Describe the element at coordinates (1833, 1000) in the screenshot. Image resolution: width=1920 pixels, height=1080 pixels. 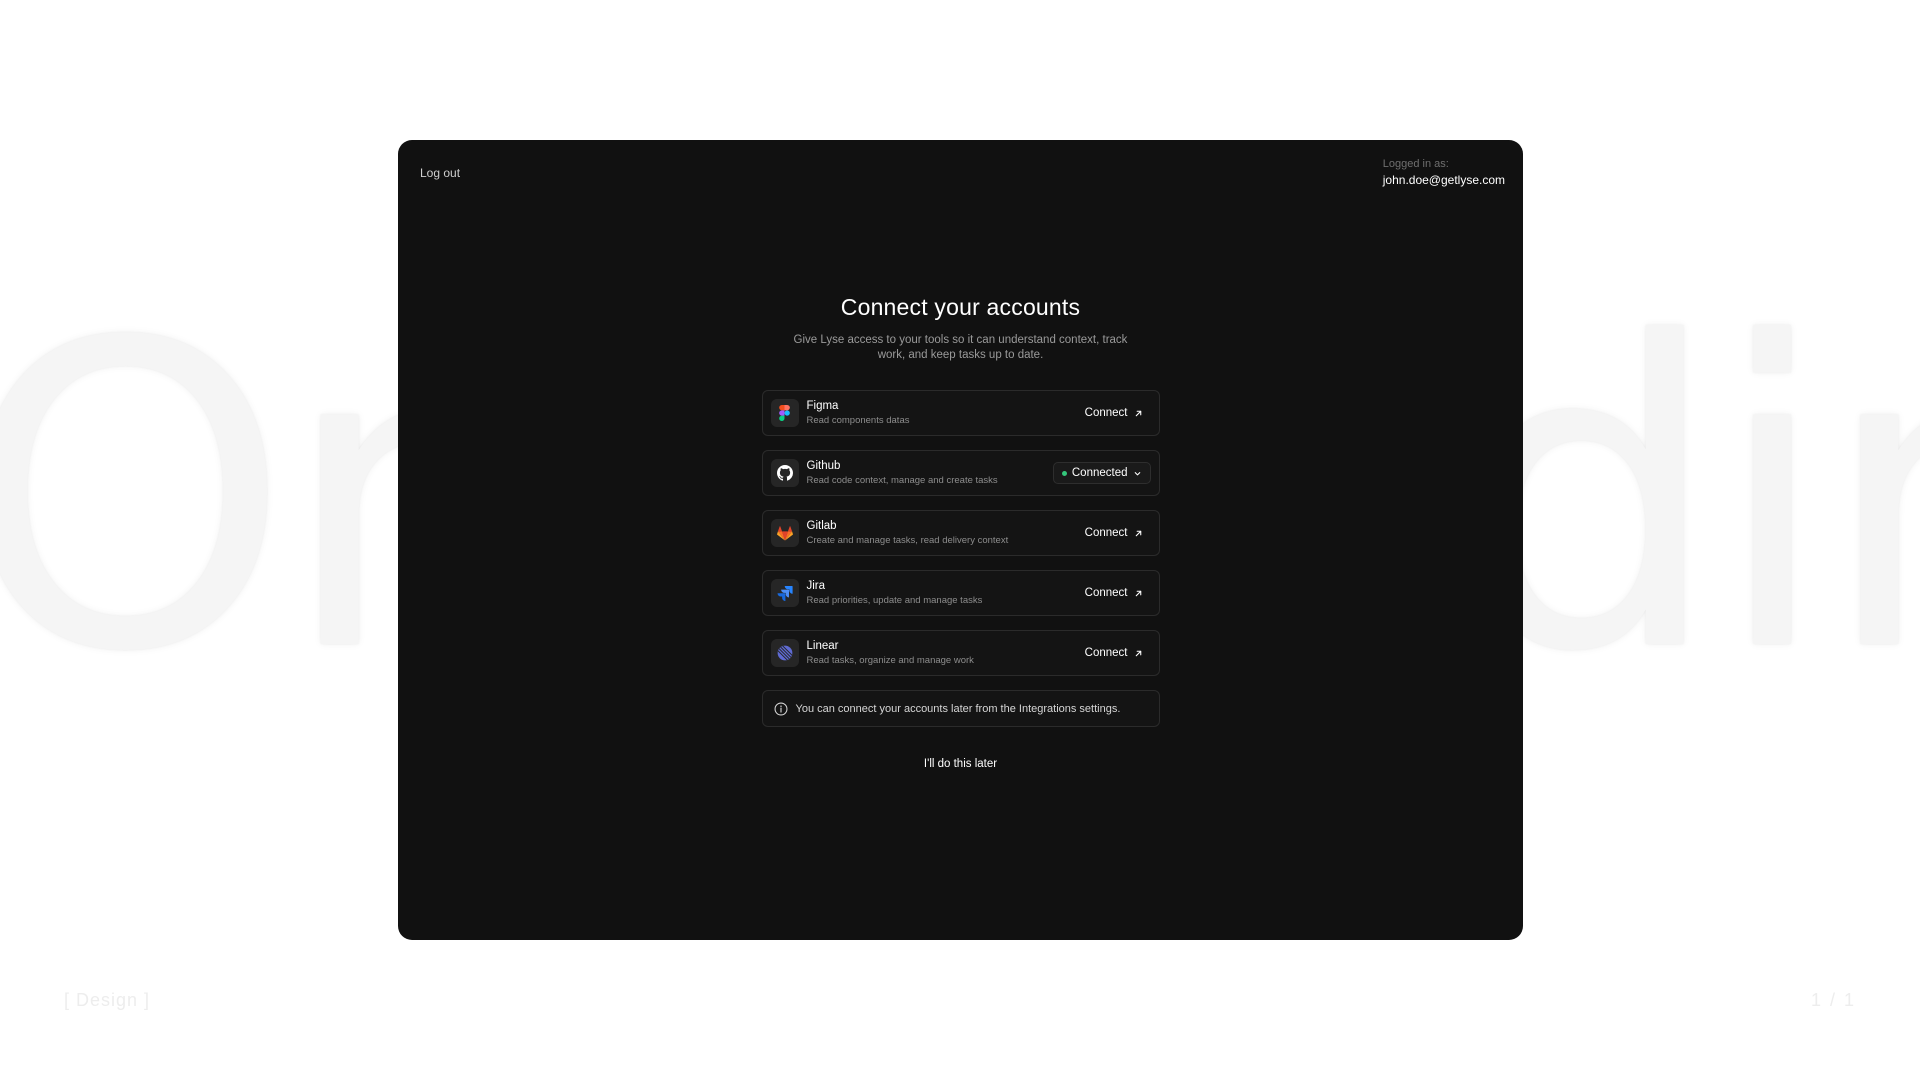
I see `footer-page-counter: 1 / 1` at that location.